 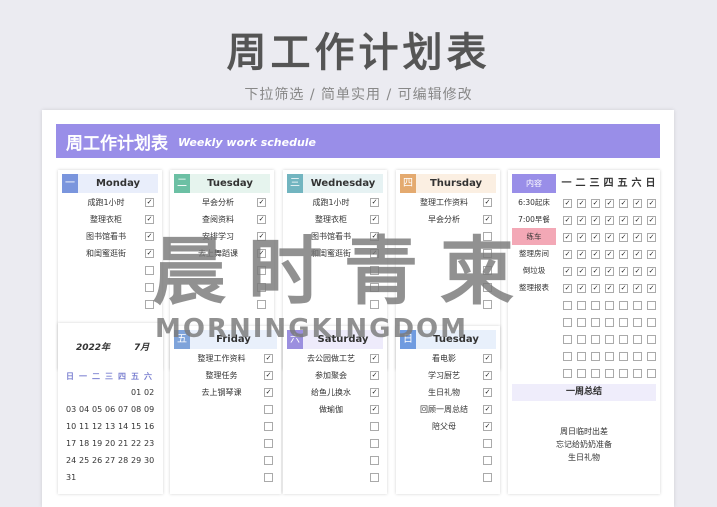 What do you see at coordinates (151, 426) in the screenshot?
I see `calendar-date: 16` at bounding box center [151, 426].